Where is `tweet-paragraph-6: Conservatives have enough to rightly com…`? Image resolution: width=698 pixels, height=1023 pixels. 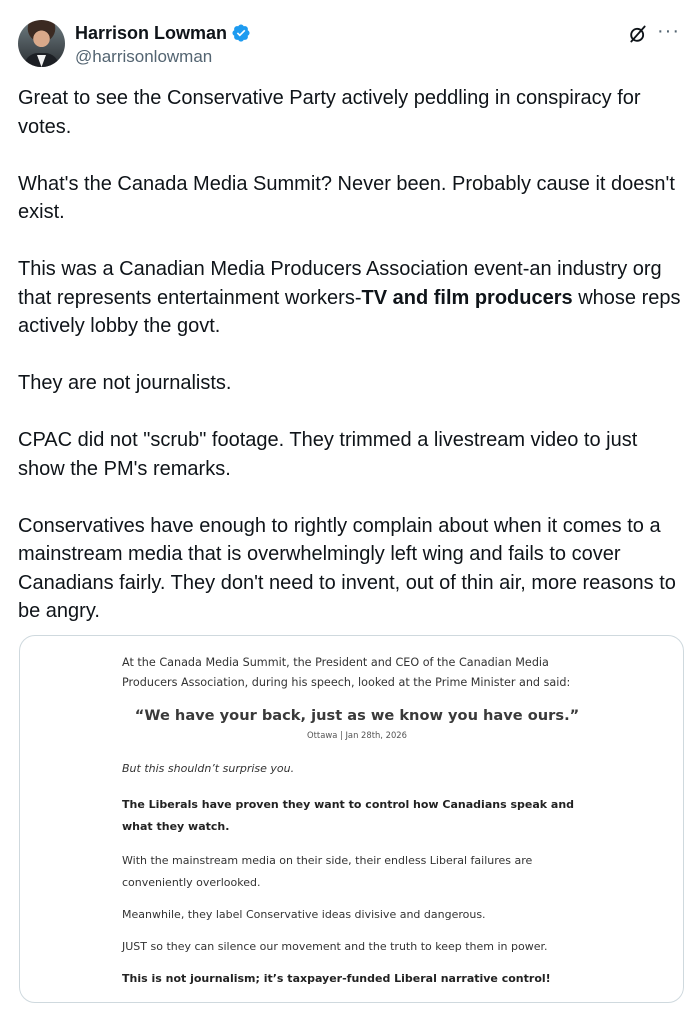 tweet-paragraph-6: Conservatives have enough to rightly com… is located at coordinates (347, 568).